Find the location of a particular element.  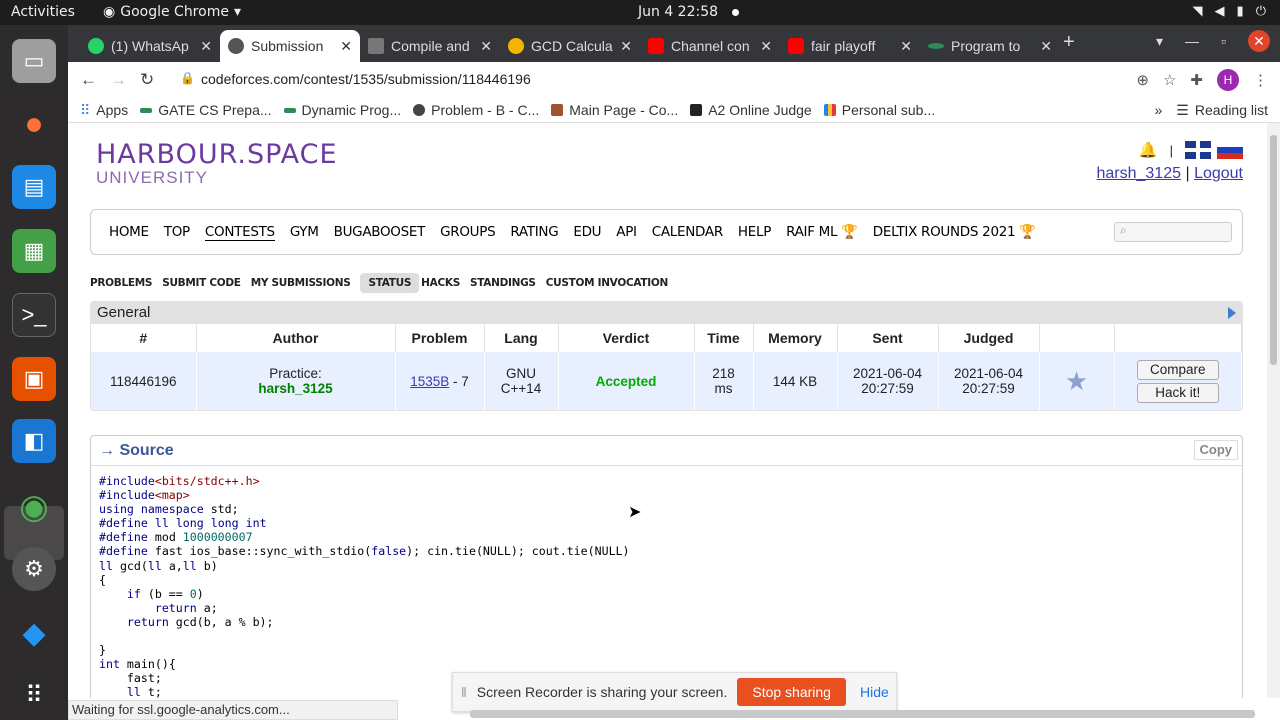

app-menu: ◉ Google Chrome ▾ is located at coordinates (172, 12).